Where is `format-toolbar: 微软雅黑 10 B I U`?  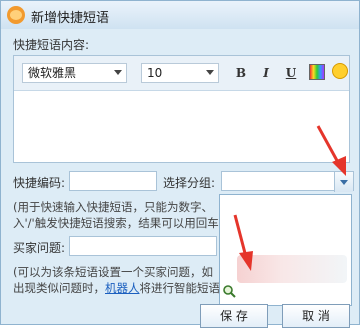
format-toolbar: 微软雅黑 10 B I U is located at coordinates (181, 73).